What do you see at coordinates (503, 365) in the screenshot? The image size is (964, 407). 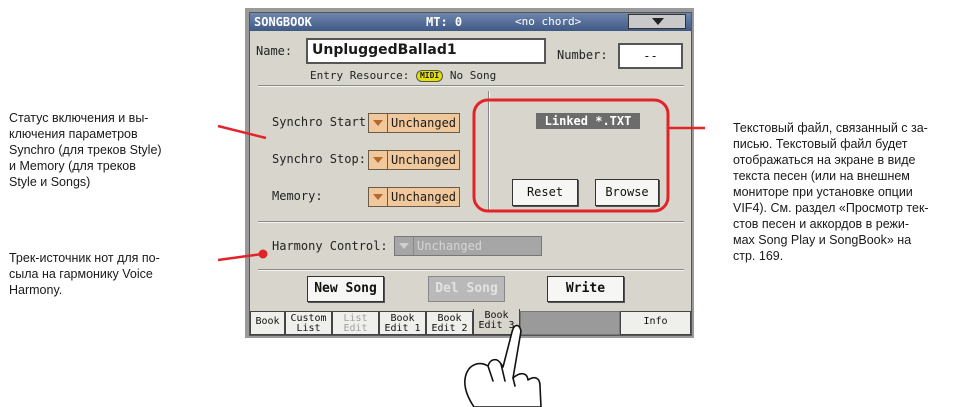 I see `pointing-hand-icon` at bounding box center [503, 365].